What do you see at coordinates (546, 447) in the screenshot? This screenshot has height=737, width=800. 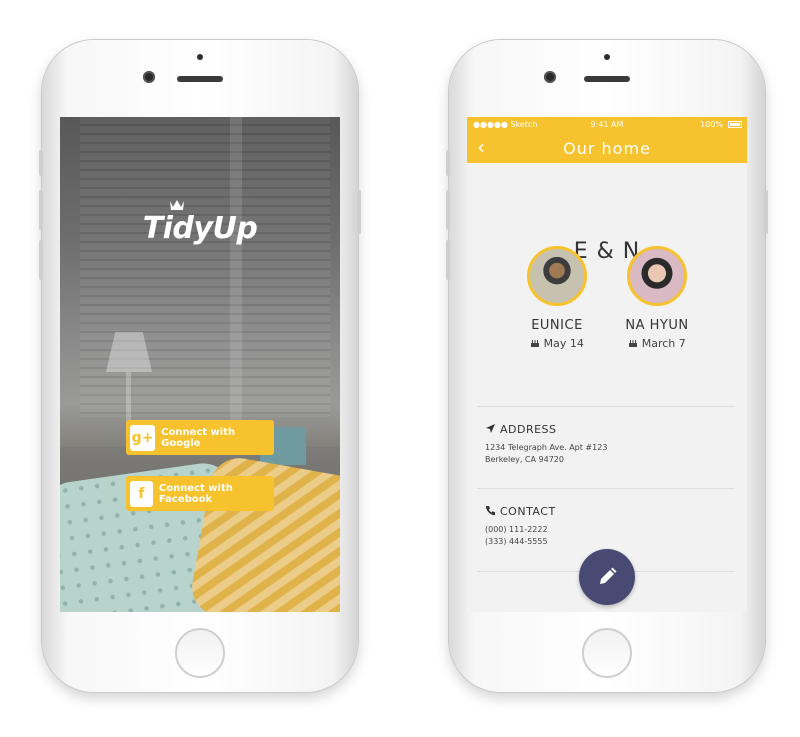 I see `address-line-1: 1234 Telegraph Ave. Apt #123` at bounding box center [546, 447].